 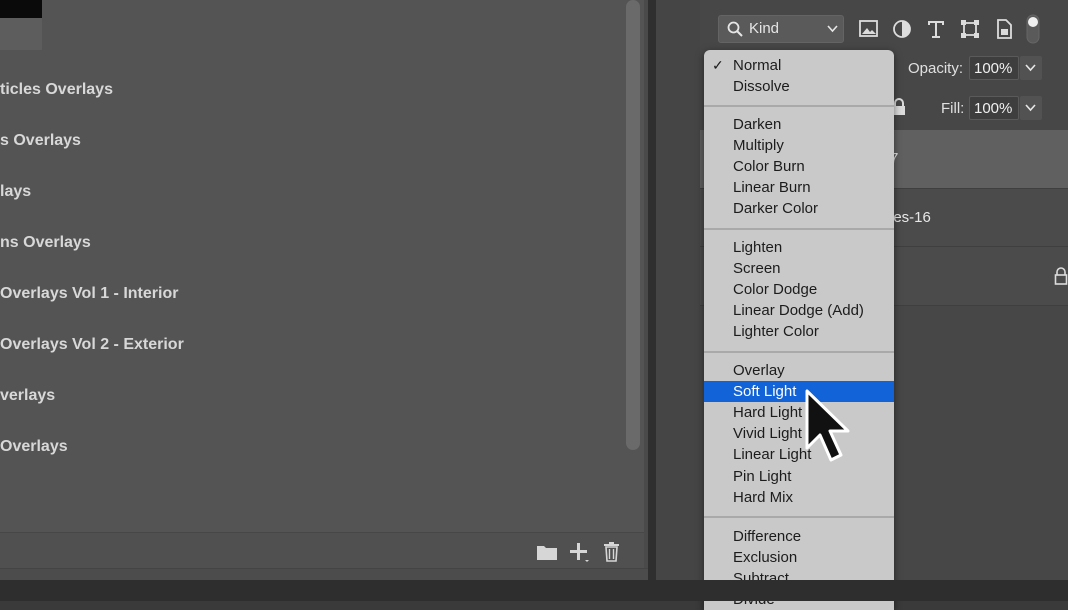 What do you see at coordinates (799, 208) in the screenshot?
I see `blend-mode-darker-color: Darker Color` at bounding box center [799, 208].